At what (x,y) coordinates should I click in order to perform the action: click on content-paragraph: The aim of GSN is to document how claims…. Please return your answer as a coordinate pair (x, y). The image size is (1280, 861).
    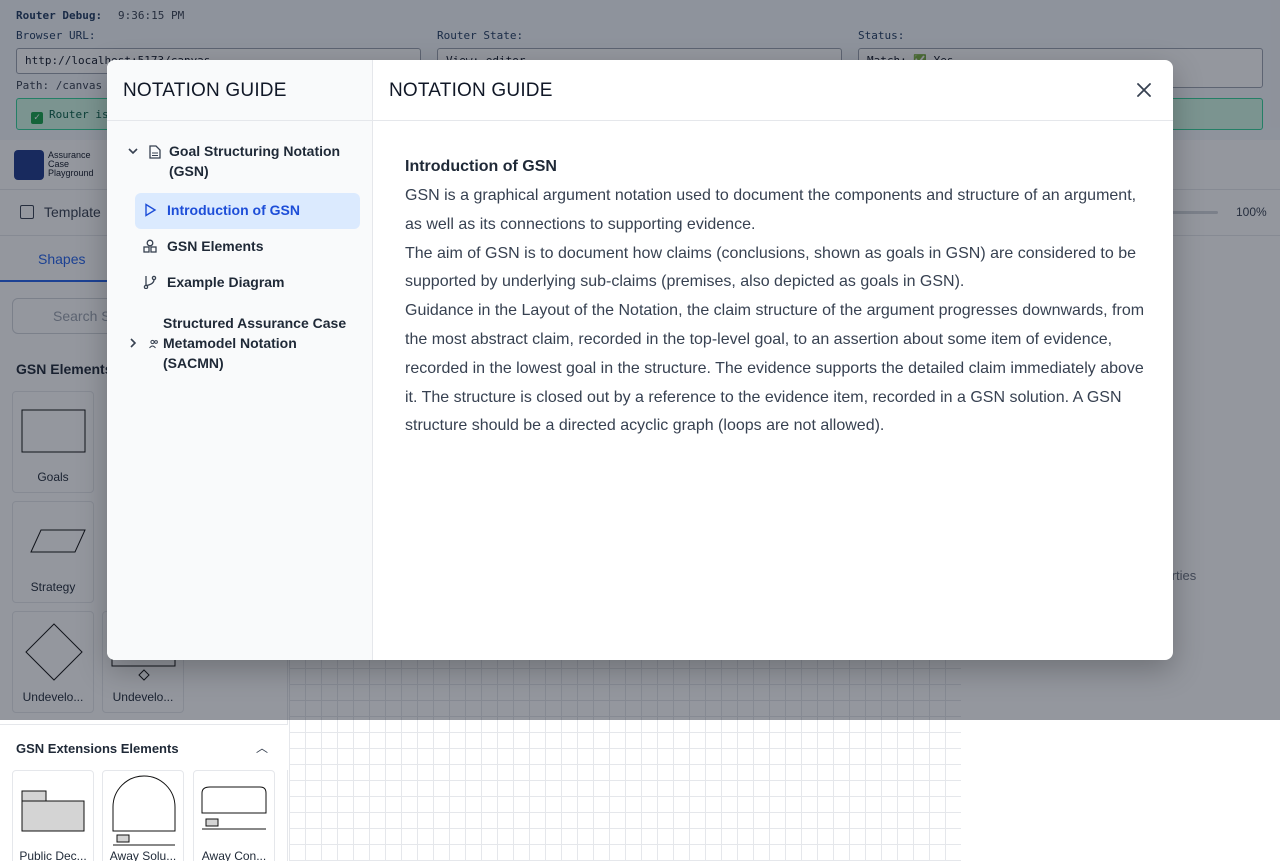
    Looking at the image, I should click on (770, 267).